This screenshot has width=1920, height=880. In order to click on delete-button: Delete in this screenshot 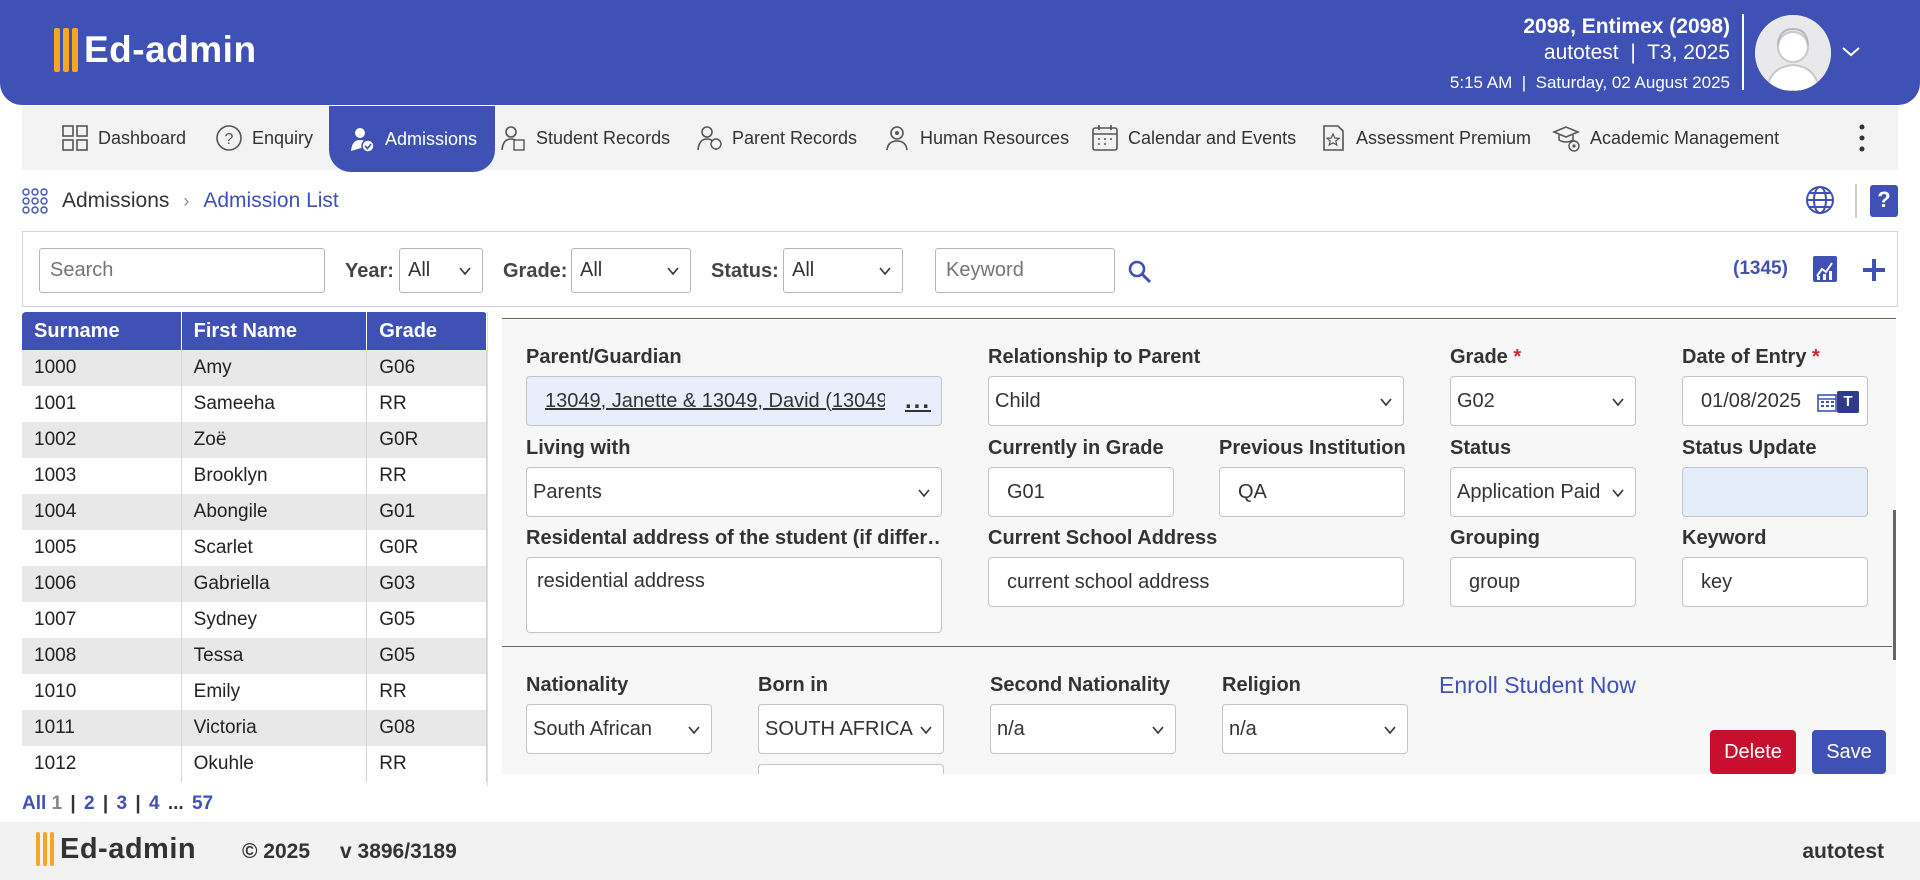, I will do `click(1753, 752)`.